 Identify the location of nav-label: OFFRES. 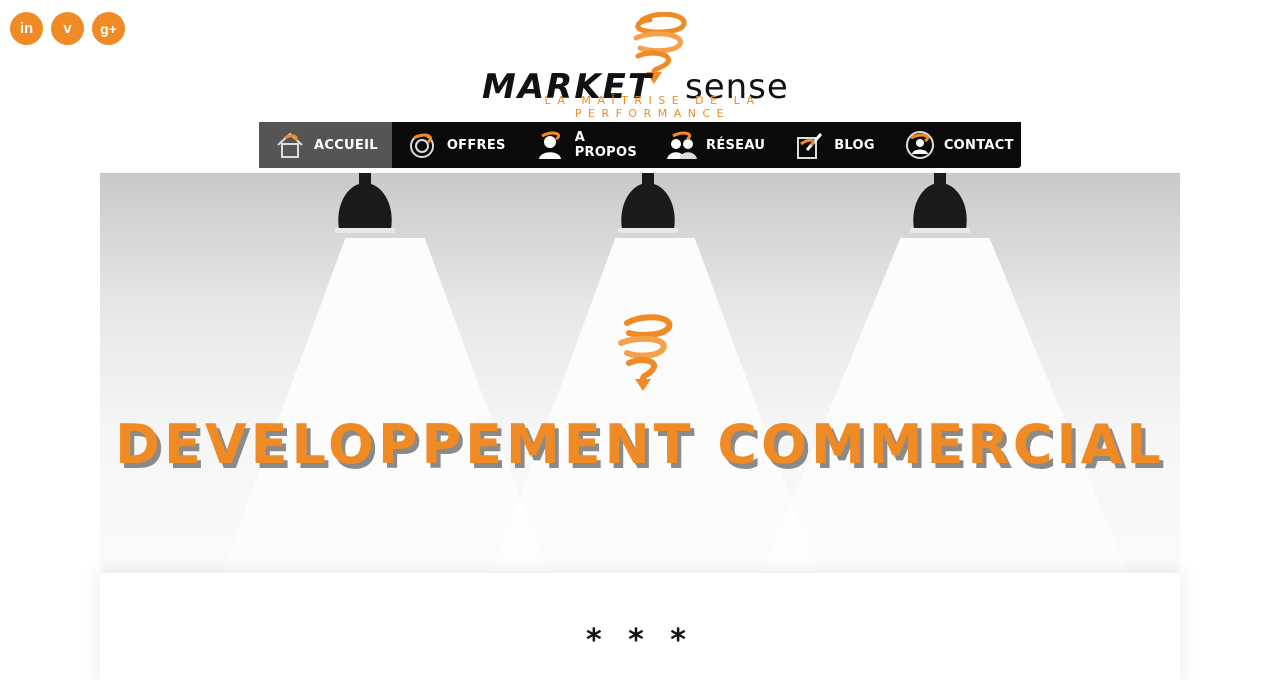
(476, 145).